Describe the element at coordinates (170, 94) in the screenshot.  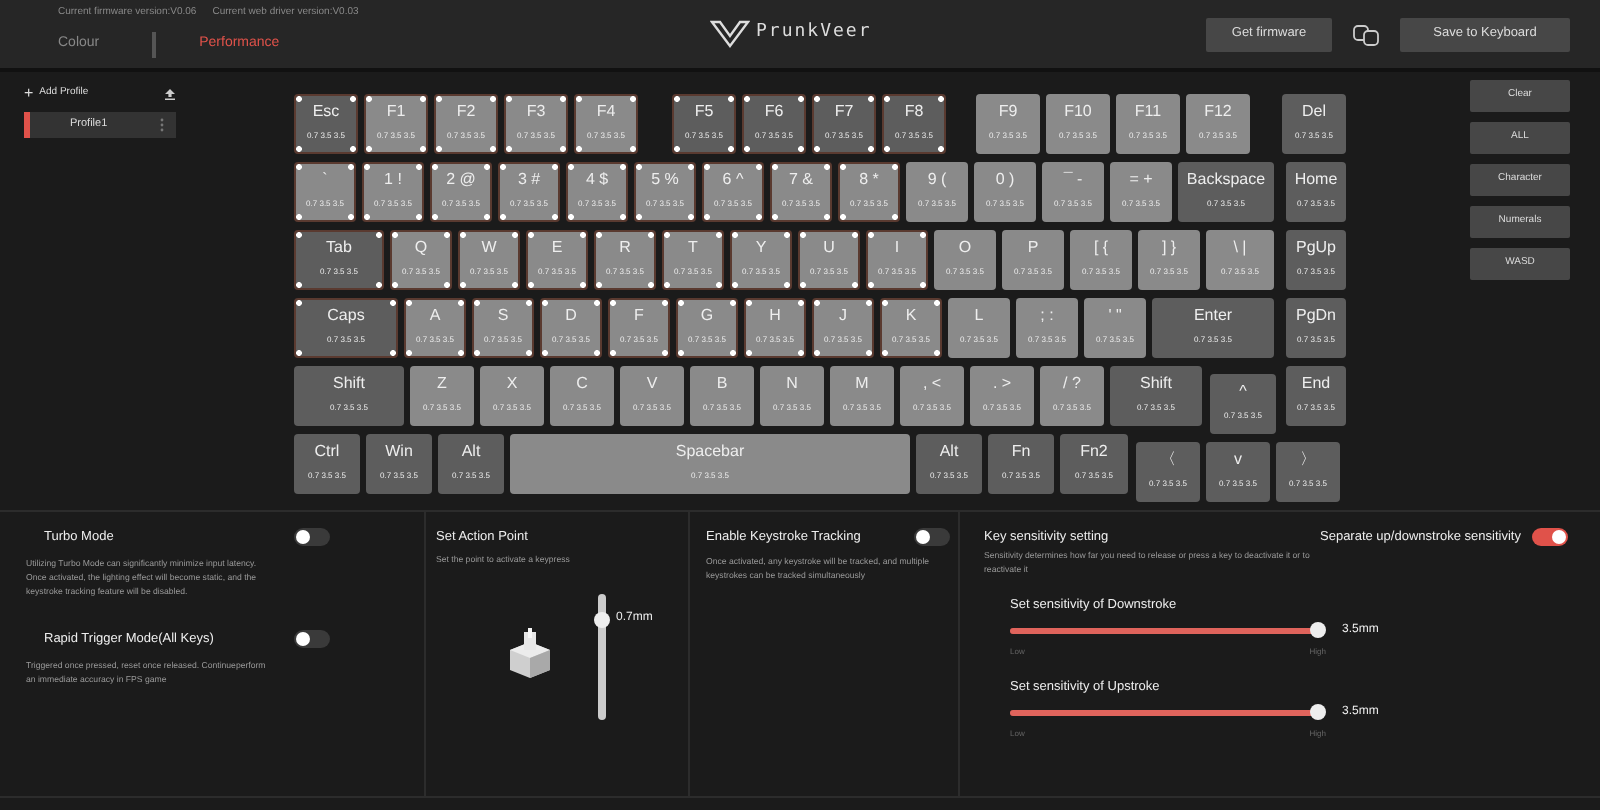
I see `upload-icon` at that location.